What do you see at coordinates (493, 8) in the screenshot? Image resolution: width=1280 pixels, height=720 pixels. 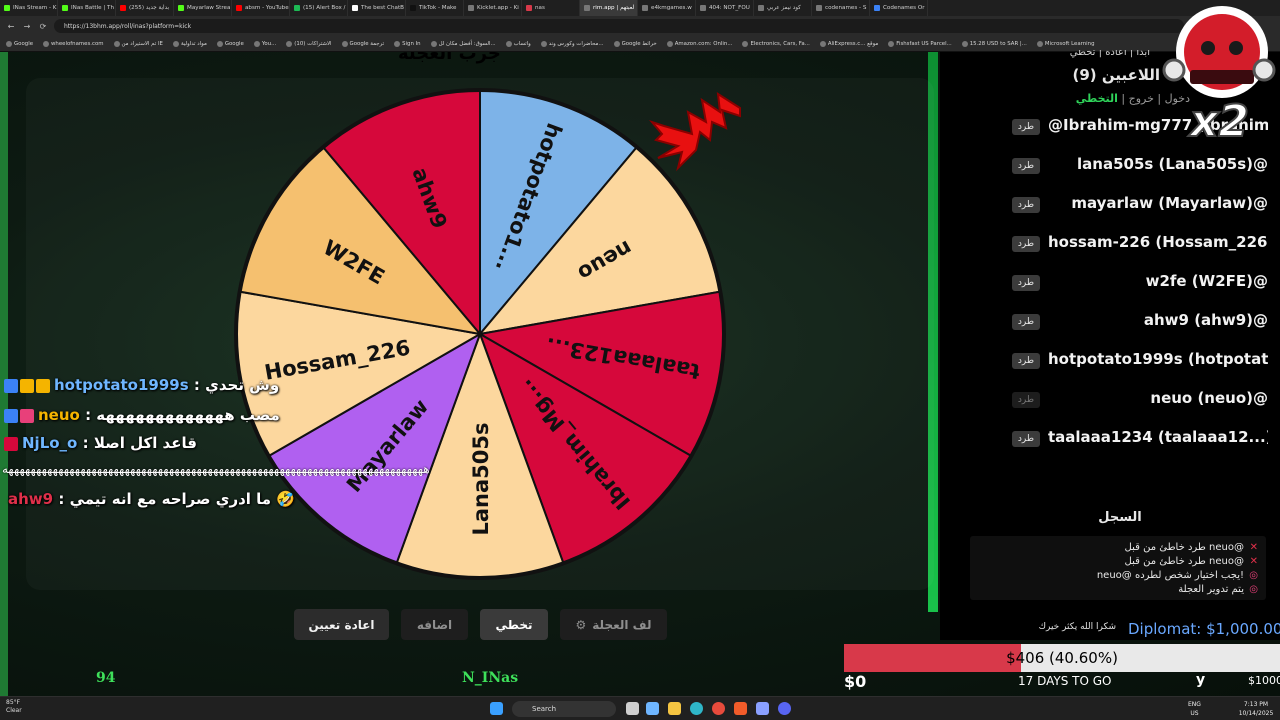 I see `browser-tab: Kicklet.app - Ki` at bounding box center [493, 8].